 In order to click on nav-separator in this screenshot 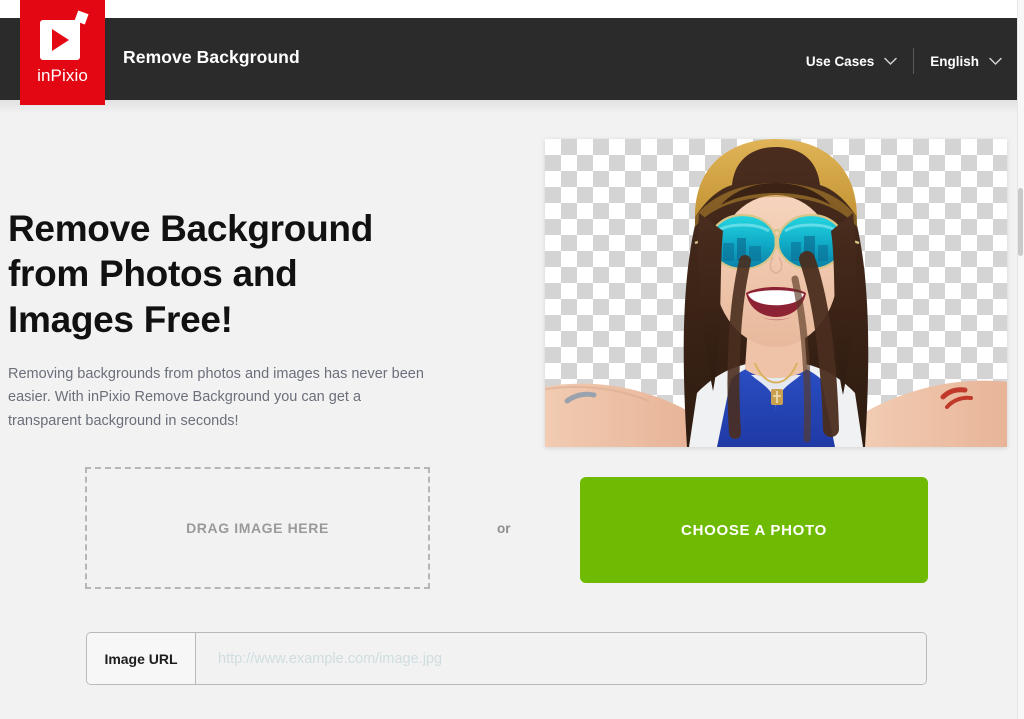, I will do `click(914, 61)`.